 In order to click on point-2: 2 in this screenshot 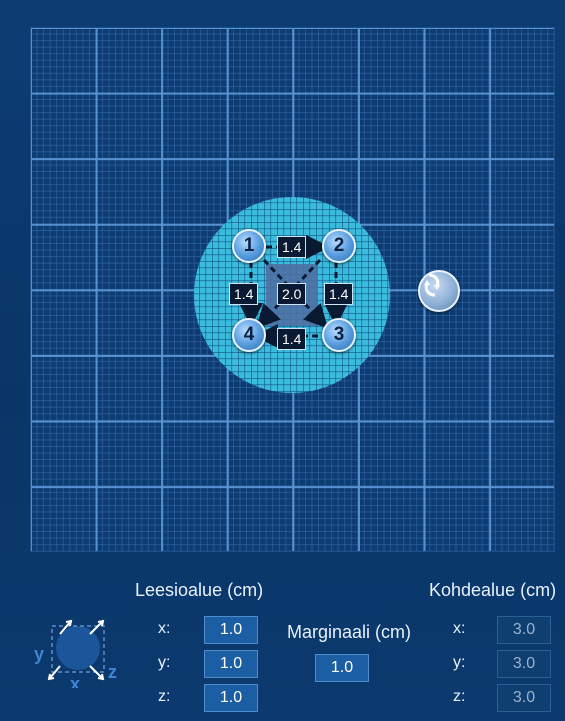, I will do `click(339, 246)`.